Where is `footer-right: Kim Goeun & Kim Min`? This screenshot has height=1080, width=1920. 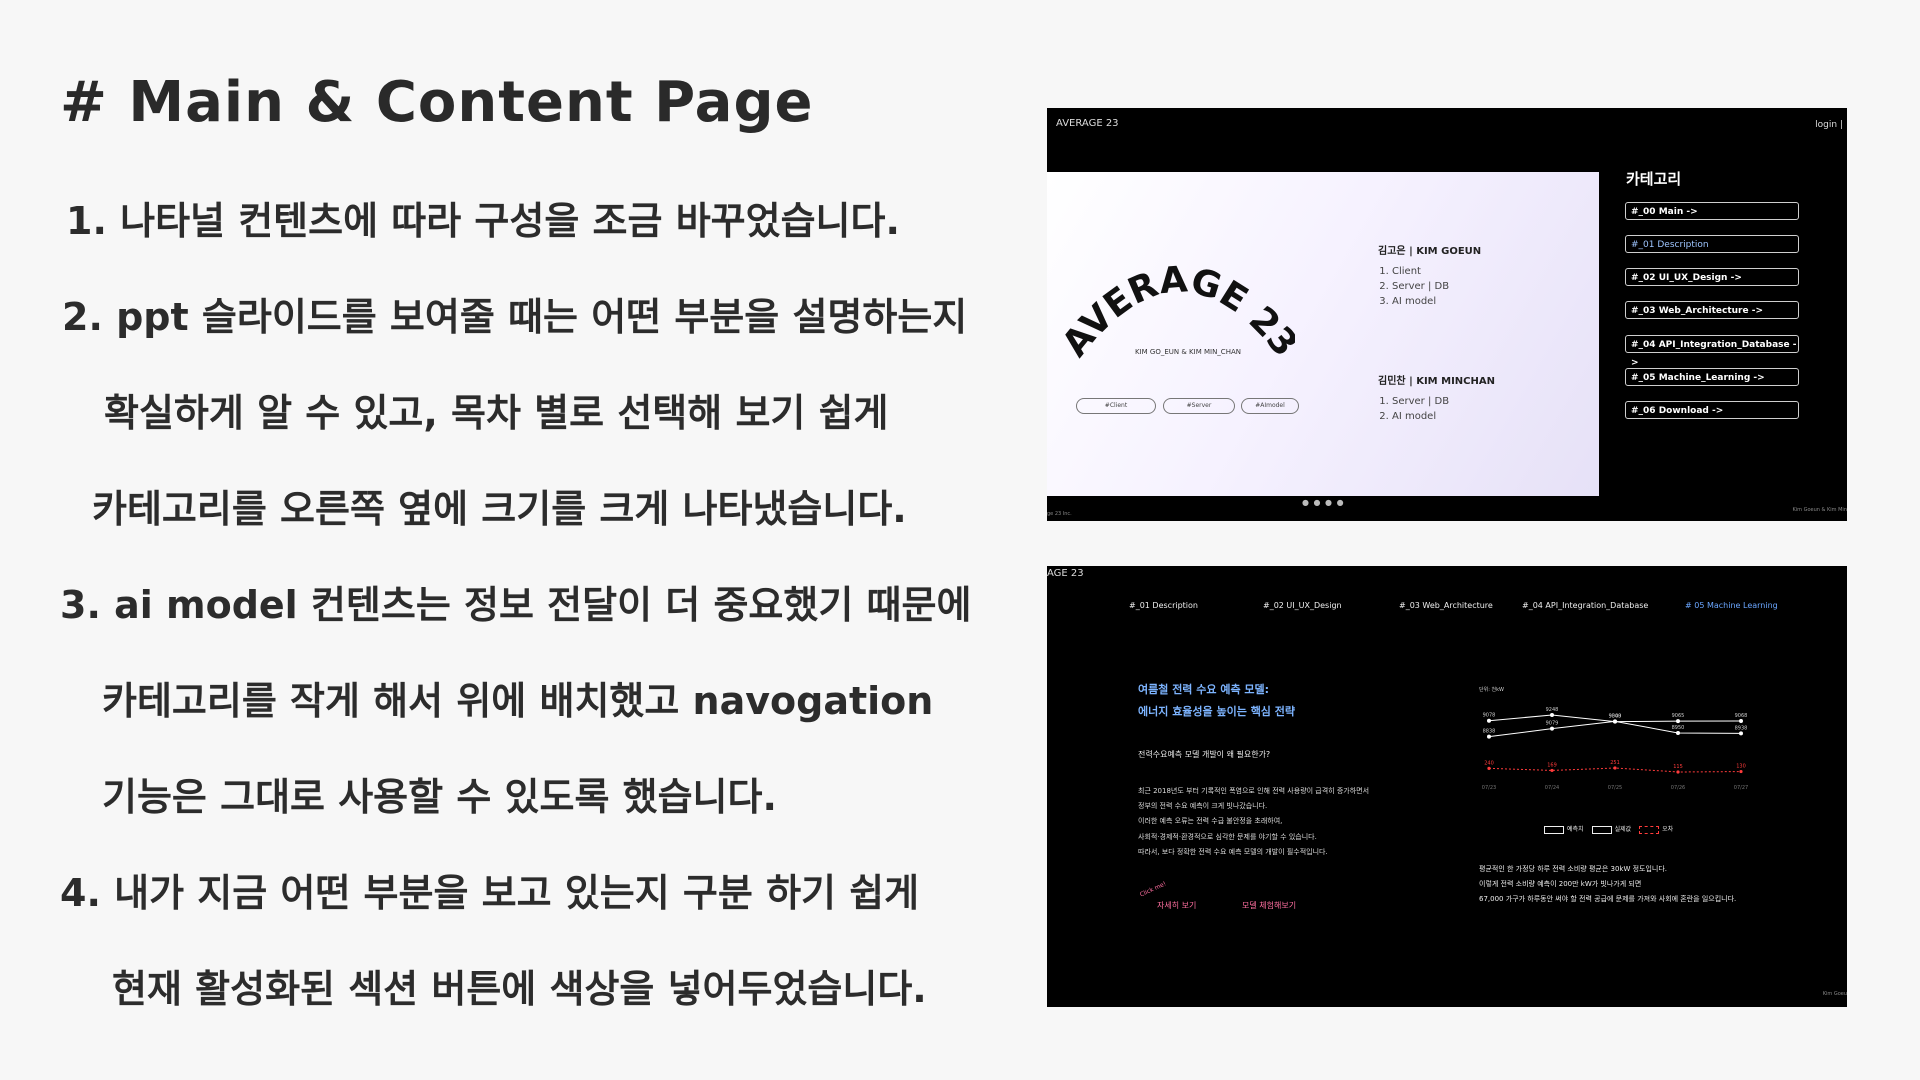
footer-right: Kim Goeun & Kim Min is located at coordinates (1819, 510).